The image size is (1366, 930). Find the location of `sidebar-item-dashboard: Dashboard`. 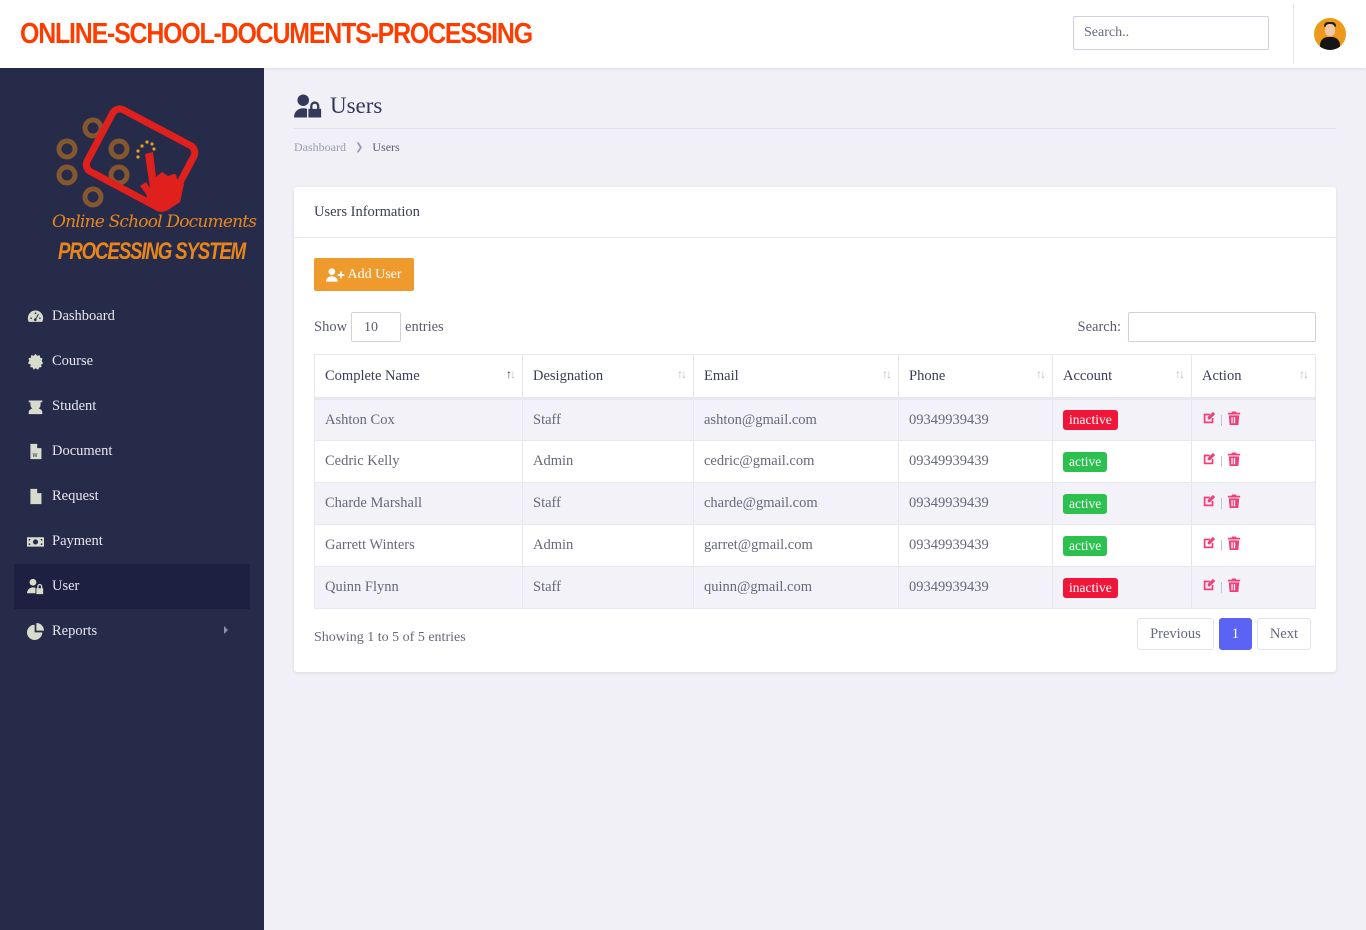

sidebar-item-dashboard: Dashboard is located at coordinates (132, 316).